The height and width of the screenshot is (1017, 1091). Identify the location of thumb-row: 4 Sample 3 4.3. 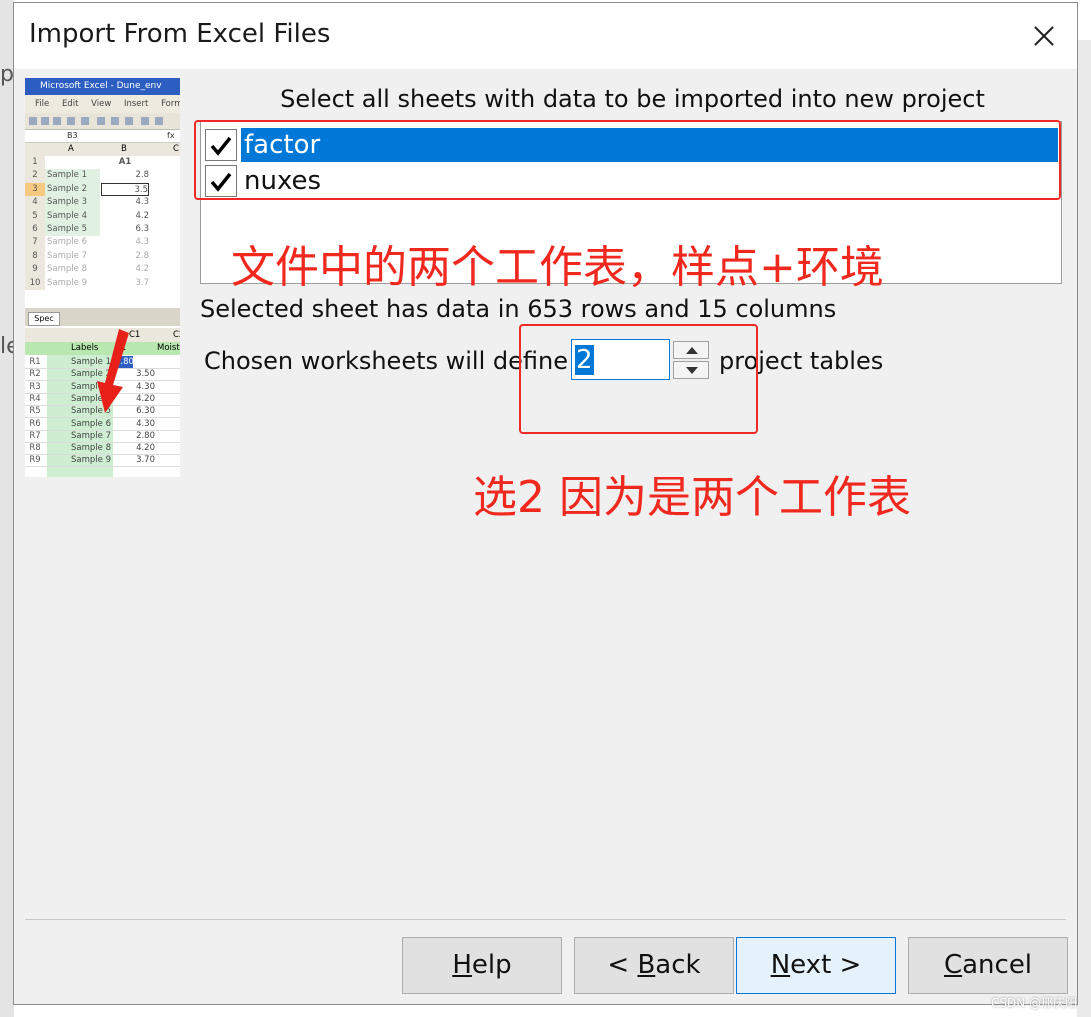
(102, 203).